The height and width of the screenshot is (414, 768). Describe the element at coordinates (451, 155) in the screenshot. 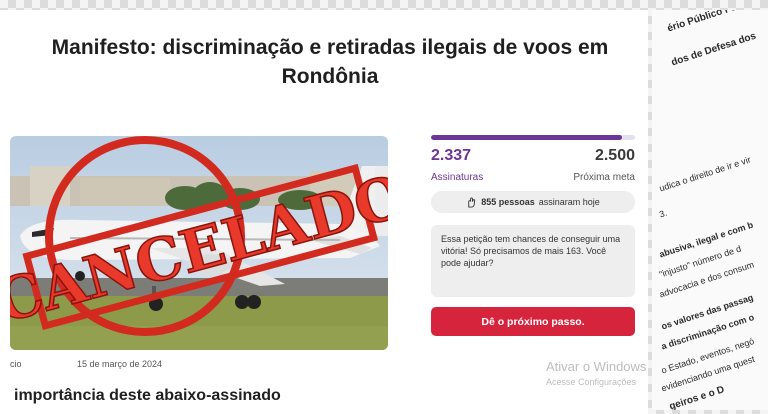

I see `signature-count: 2.337` at that location.